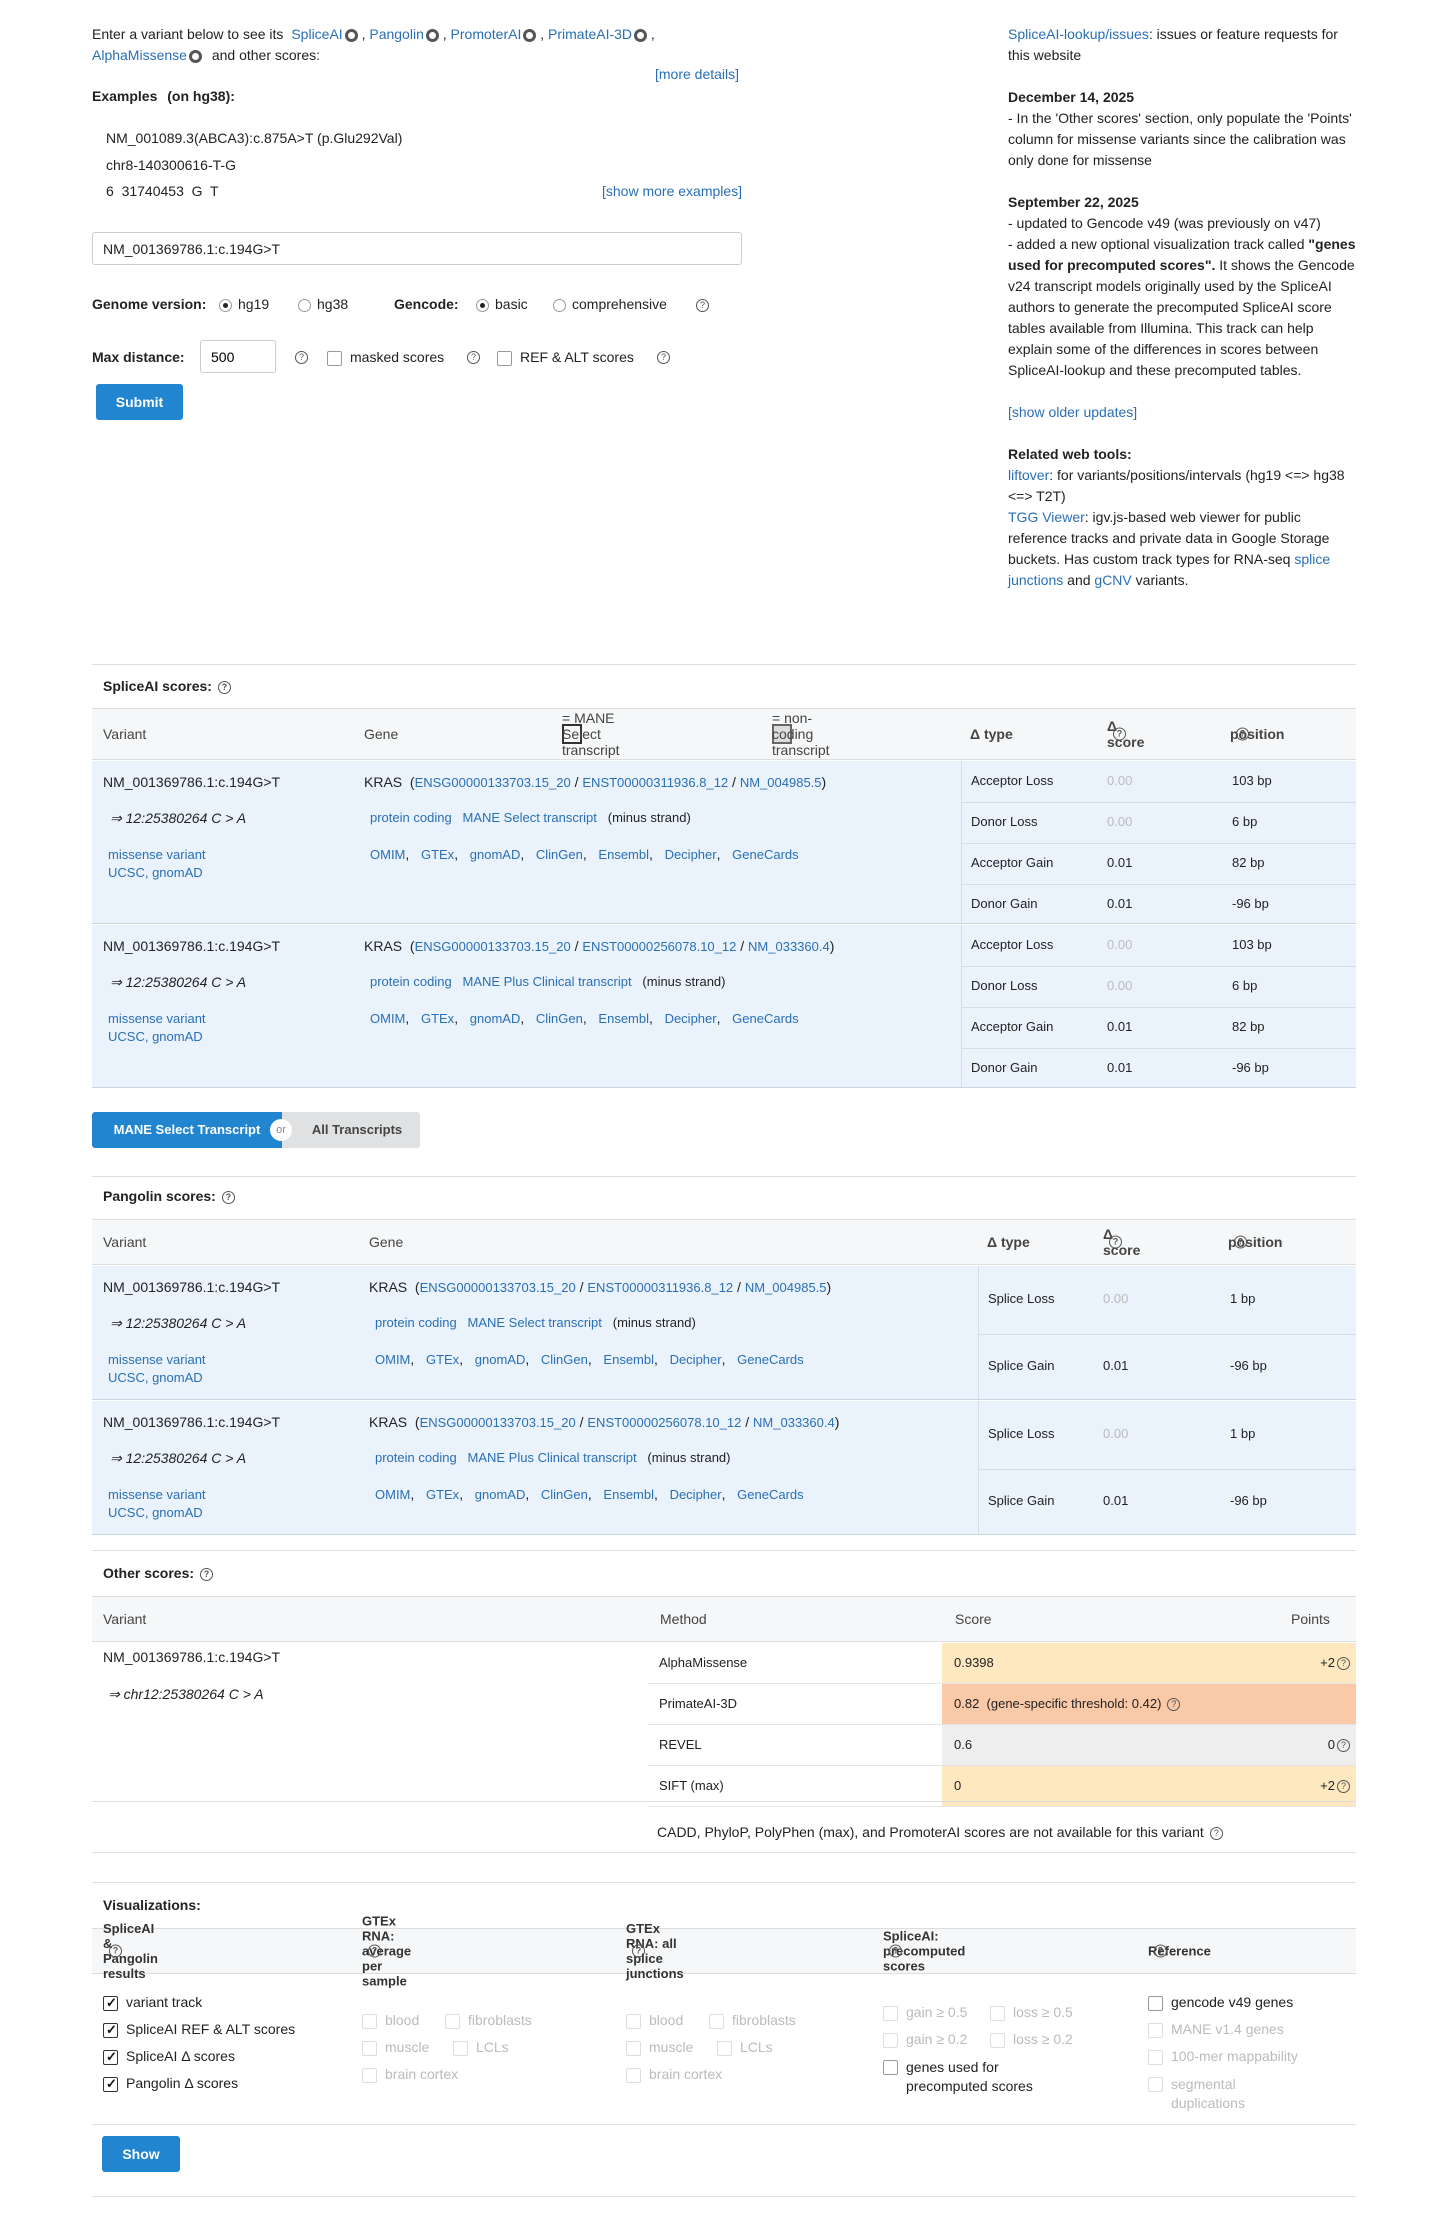 The image size is (1454, 2233). I want to click on gtex-junc-brain-cortex: brain cortex, so click(674, 2074).